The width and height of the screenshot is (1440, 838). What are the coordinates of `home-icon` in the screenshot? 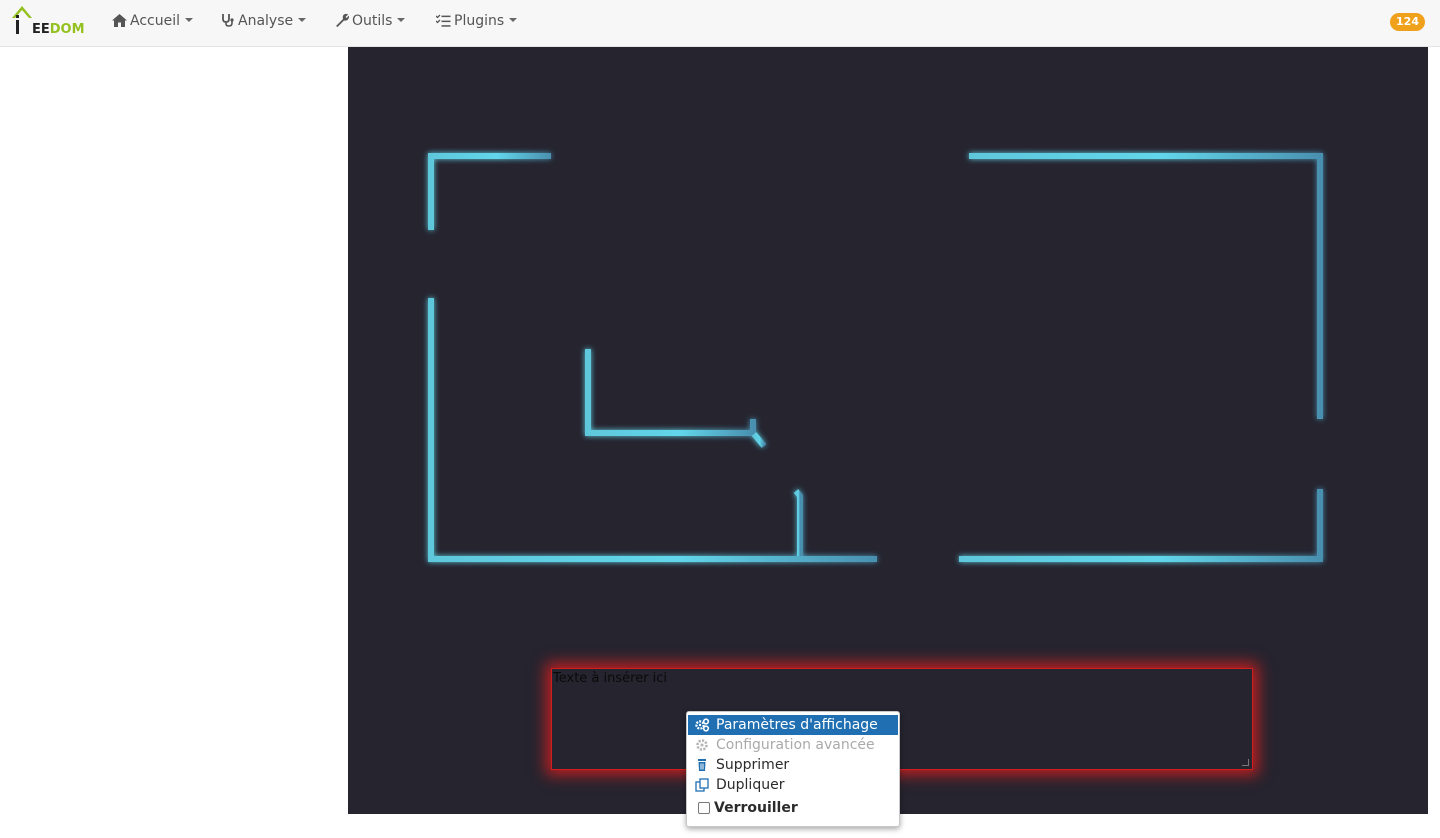 It's located at (119, 20).